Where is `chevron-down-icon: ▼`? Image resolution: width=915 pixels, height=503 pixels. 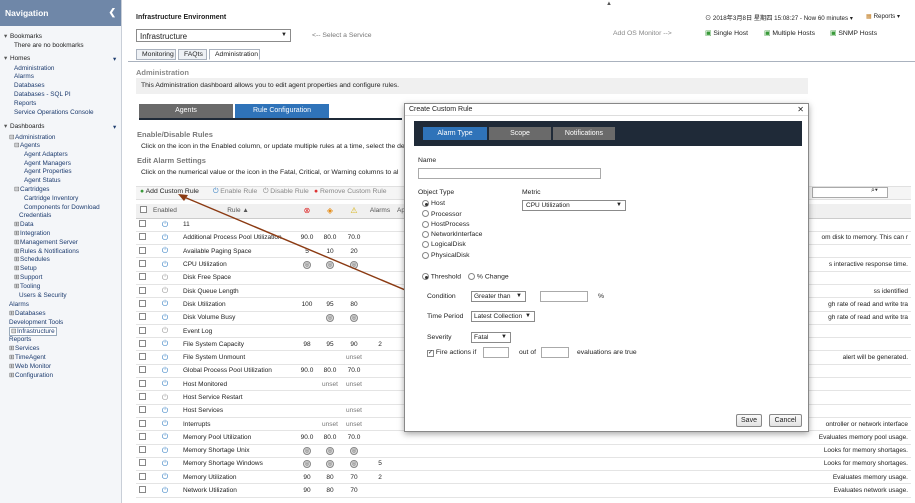
chevron-down-icon: ▼ is located at coordinates (619, 205).